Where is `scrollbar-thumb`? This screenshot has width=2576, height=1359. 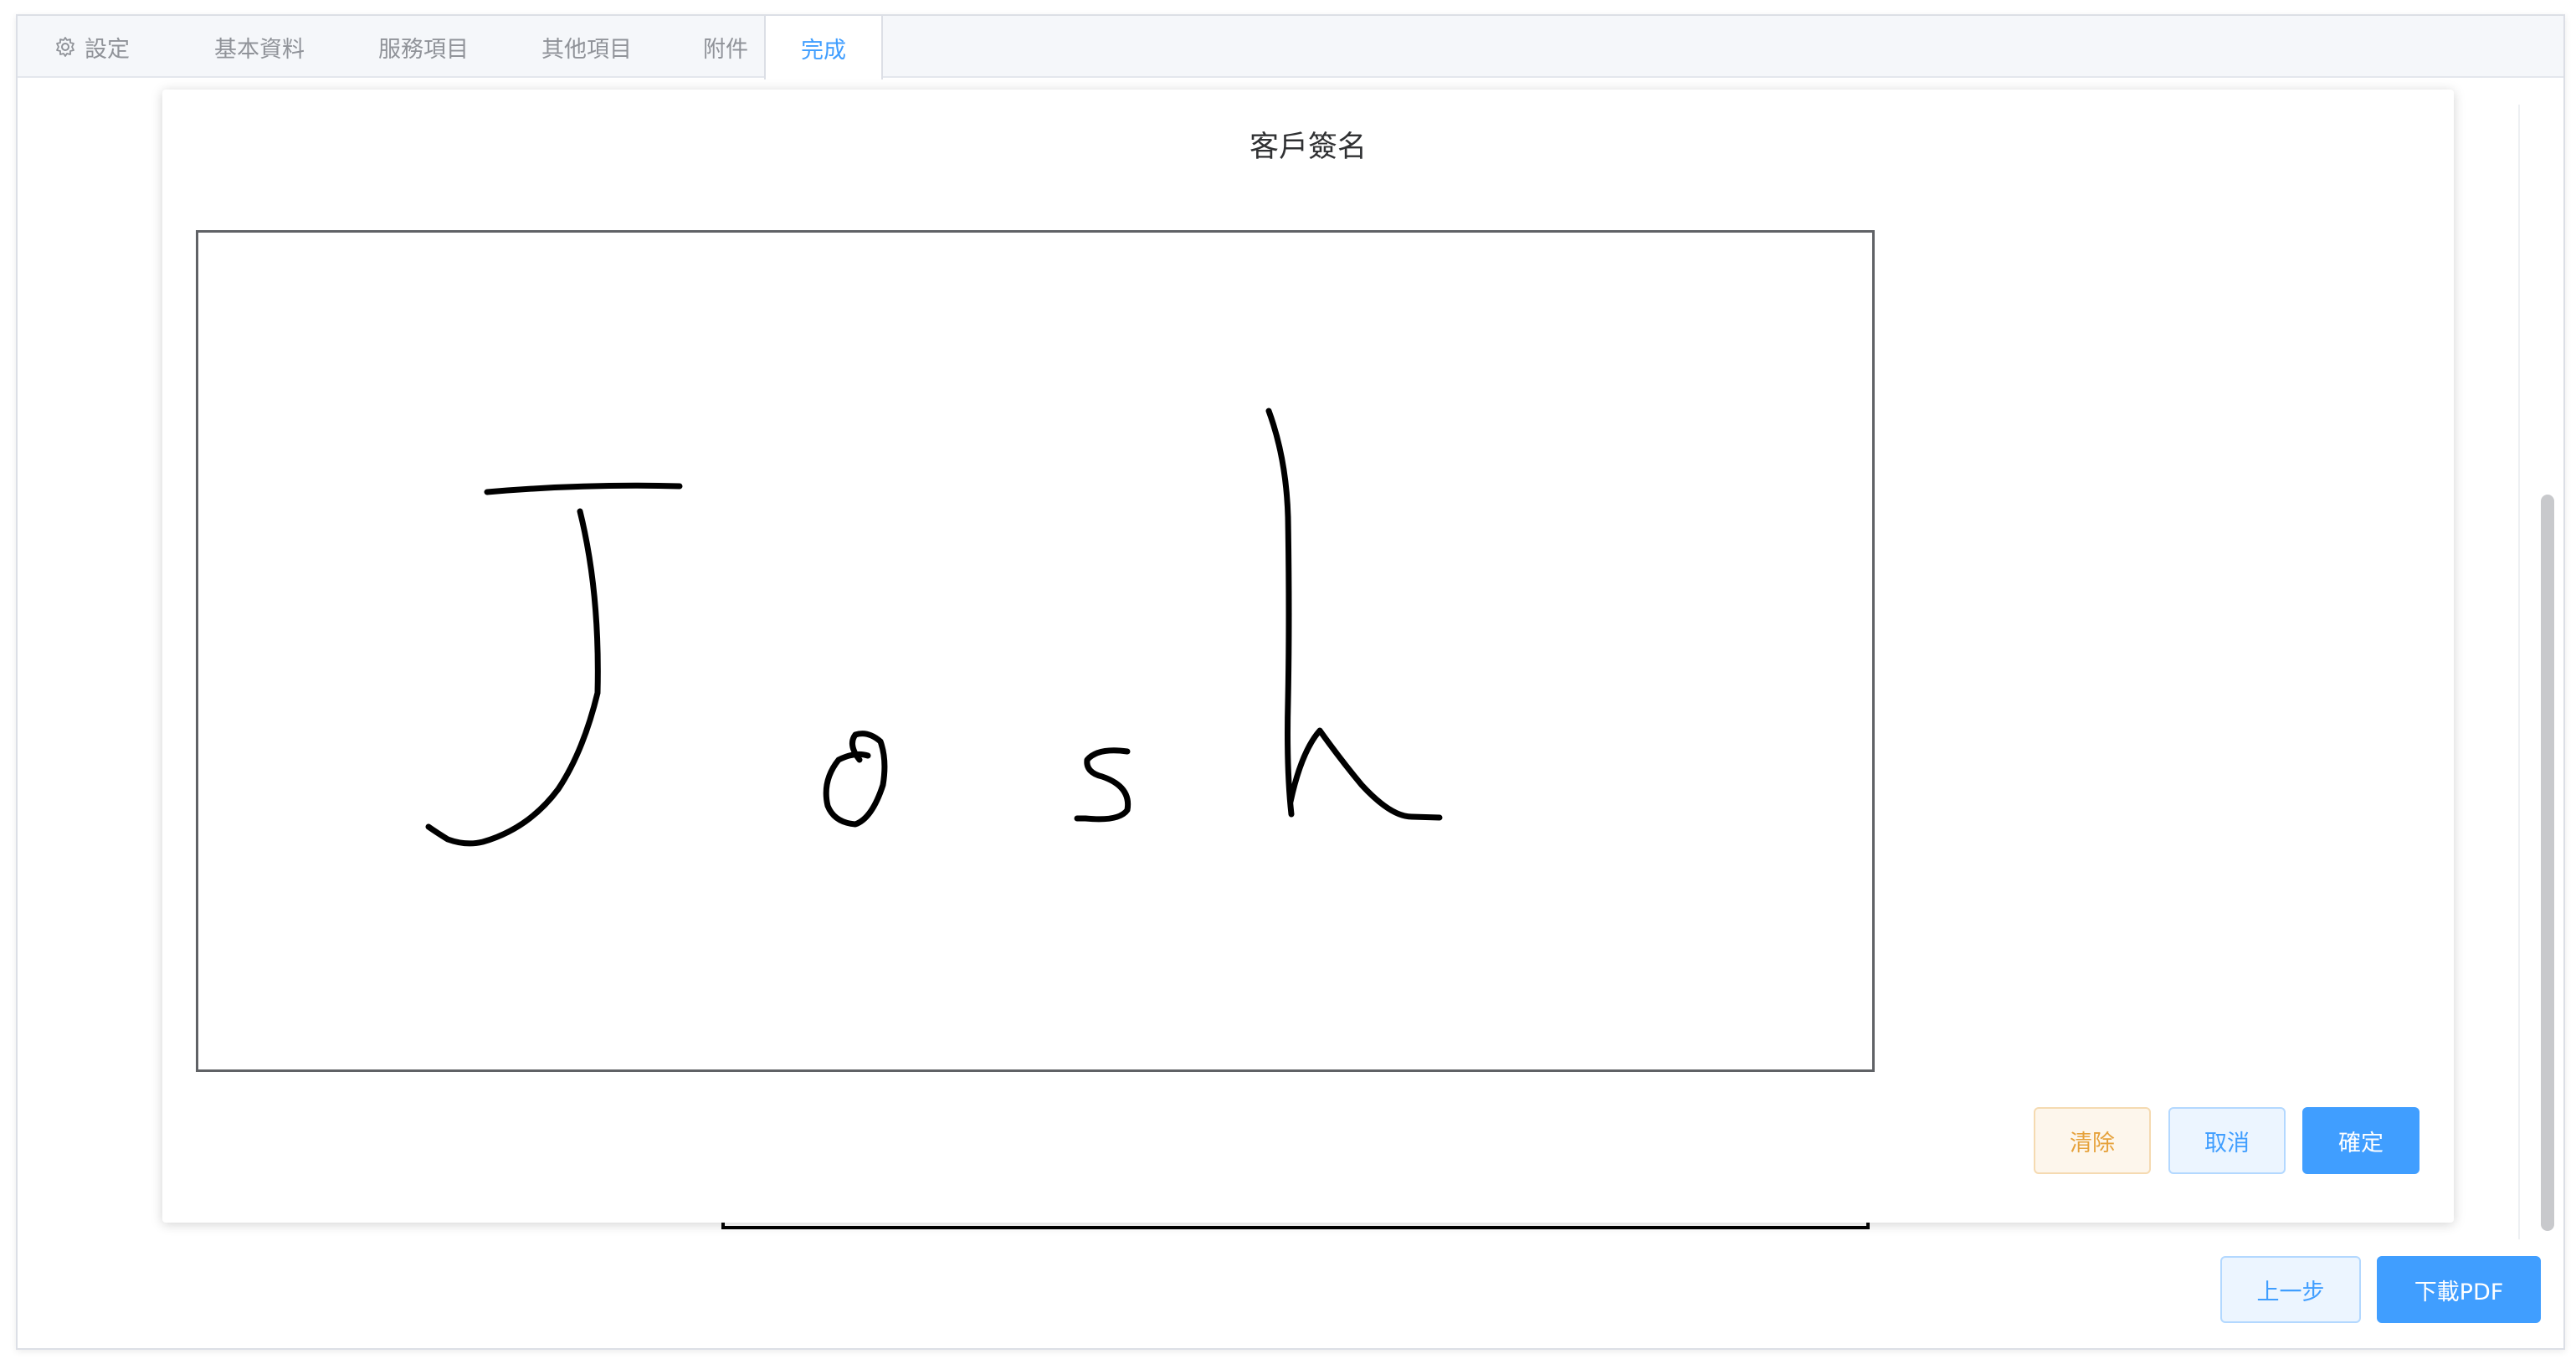 scrollbar-thumb is located at coordinates (2547, 863).